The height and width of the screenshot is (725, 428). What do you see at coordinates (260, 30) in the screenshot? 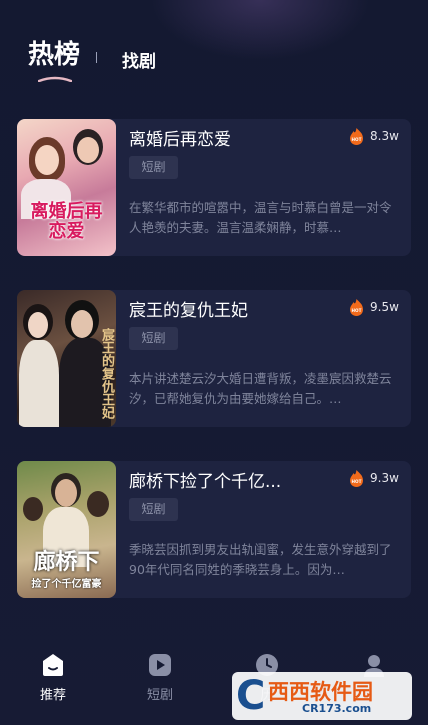
I see `background-glow` at bounding box center [260, 30].